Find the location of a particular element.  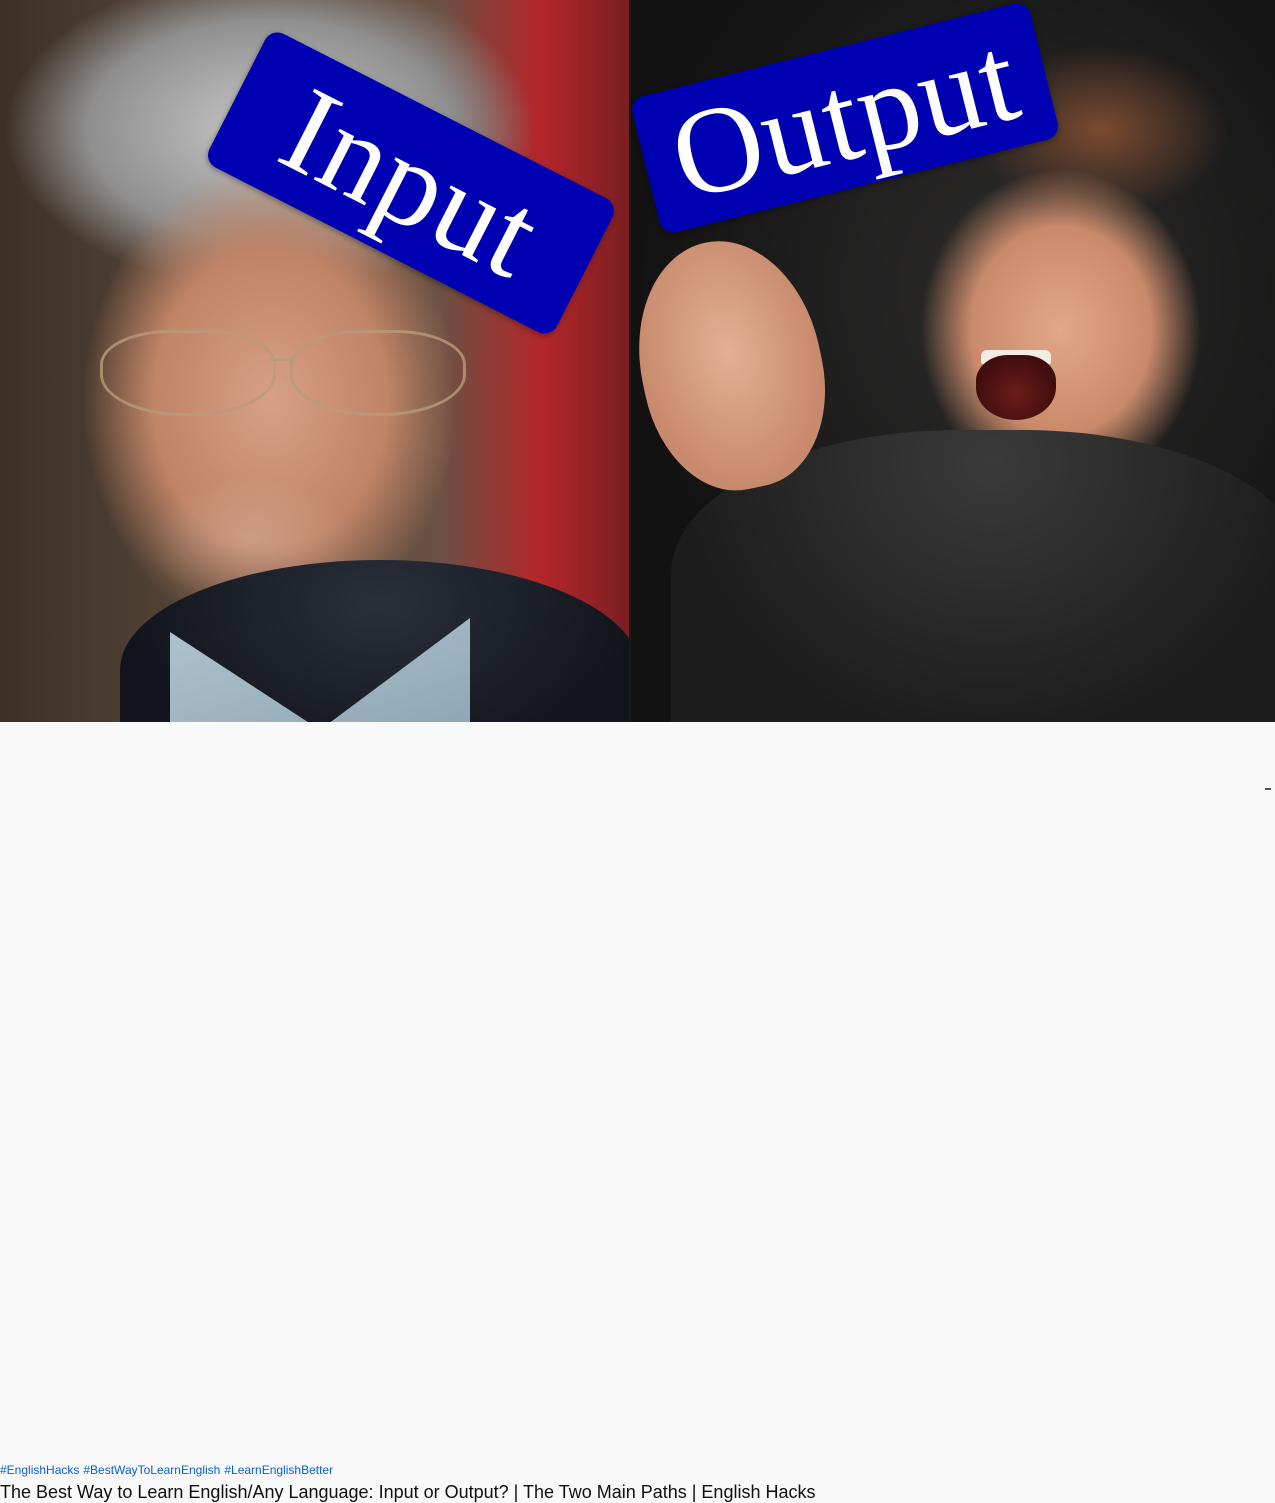

glasses-bridge is located at coordinates (281, 359).